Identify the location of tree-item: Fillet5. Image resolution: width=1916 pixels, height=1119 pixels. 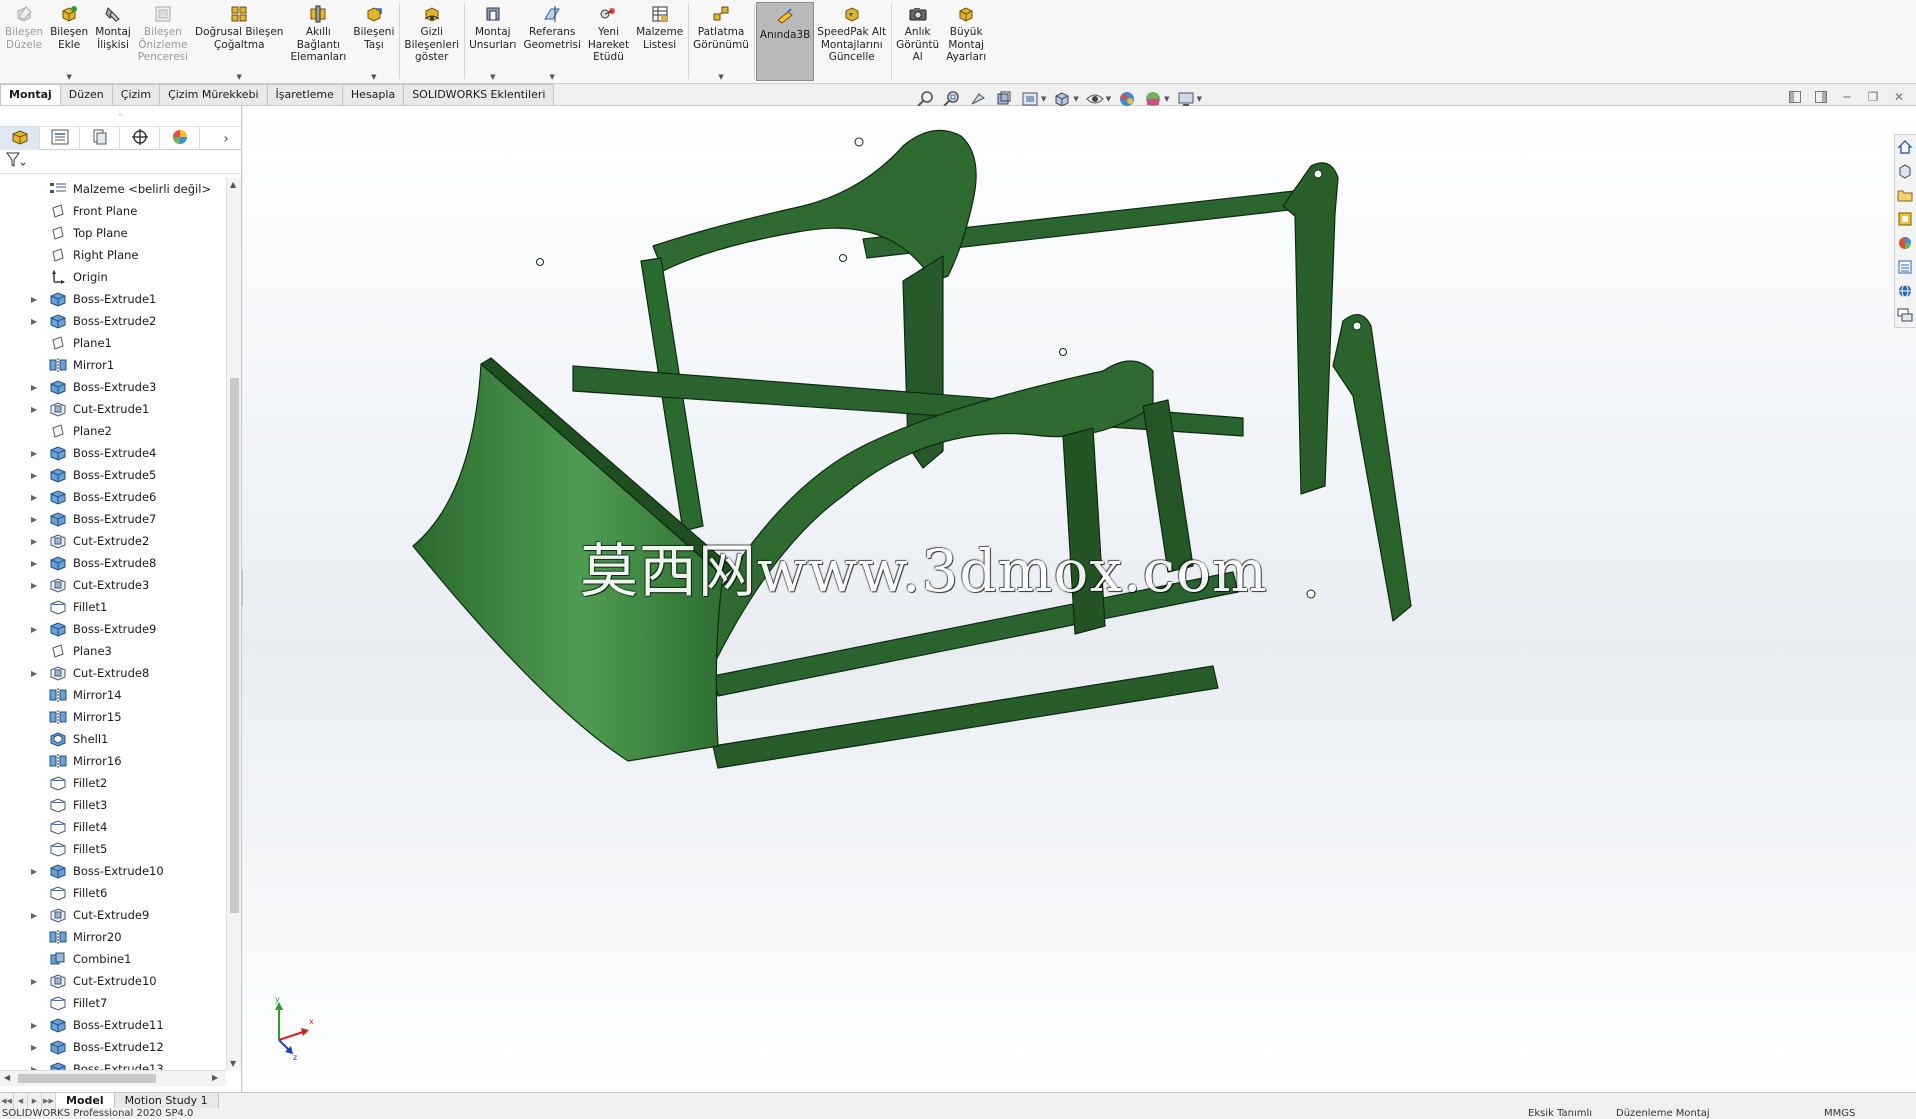
(113, 849).